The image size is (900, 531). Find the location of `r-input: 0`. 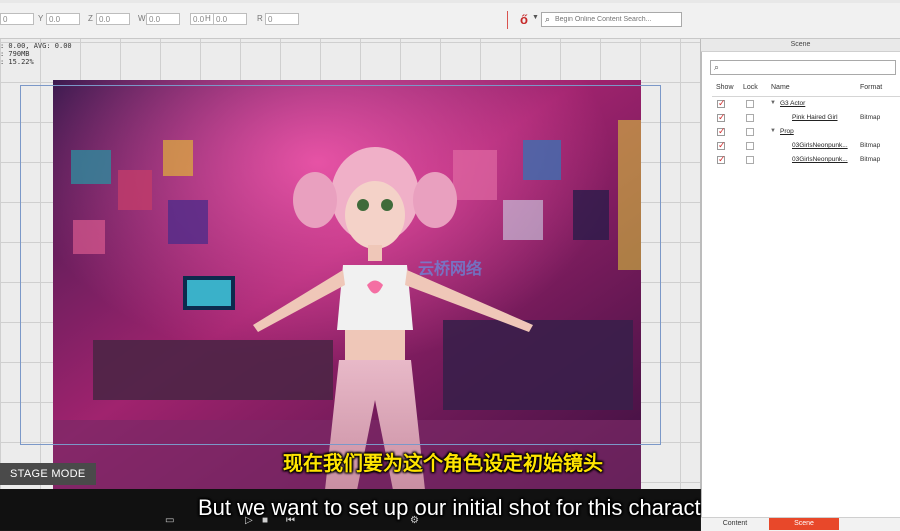

r-input: 0 is located at coordinates (282, 19).